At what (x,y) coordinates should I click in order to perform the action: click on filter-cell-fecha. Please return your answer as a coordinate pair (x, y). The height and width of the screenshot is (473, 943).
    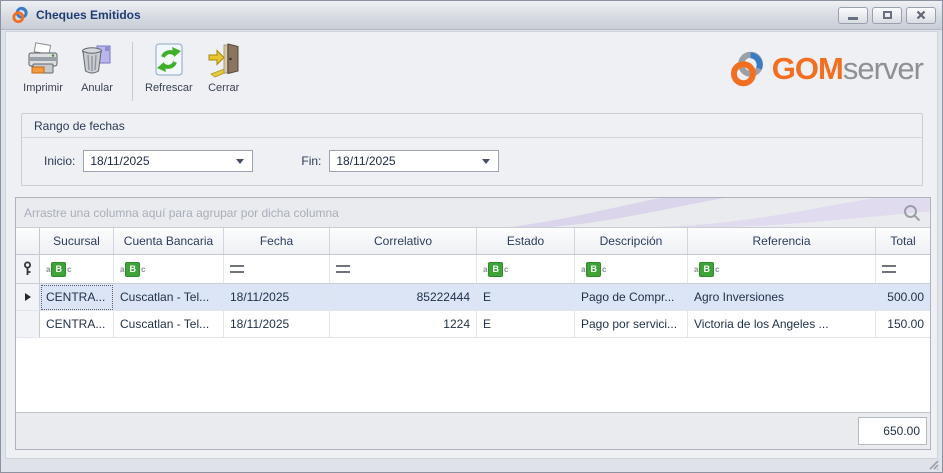
    Looking at the image, I should click on (277, 269).